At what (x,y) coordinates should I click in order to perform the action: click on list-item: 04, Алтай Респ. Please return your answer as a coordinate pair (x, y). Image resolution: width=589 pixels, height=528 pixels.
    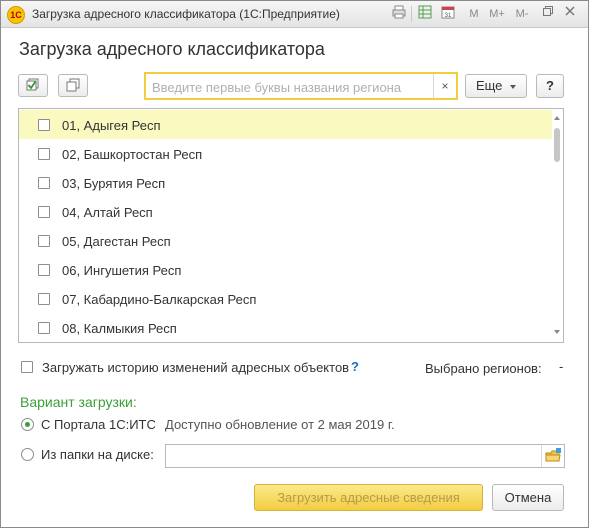
    Looking at the image, I should click on (285, 211).